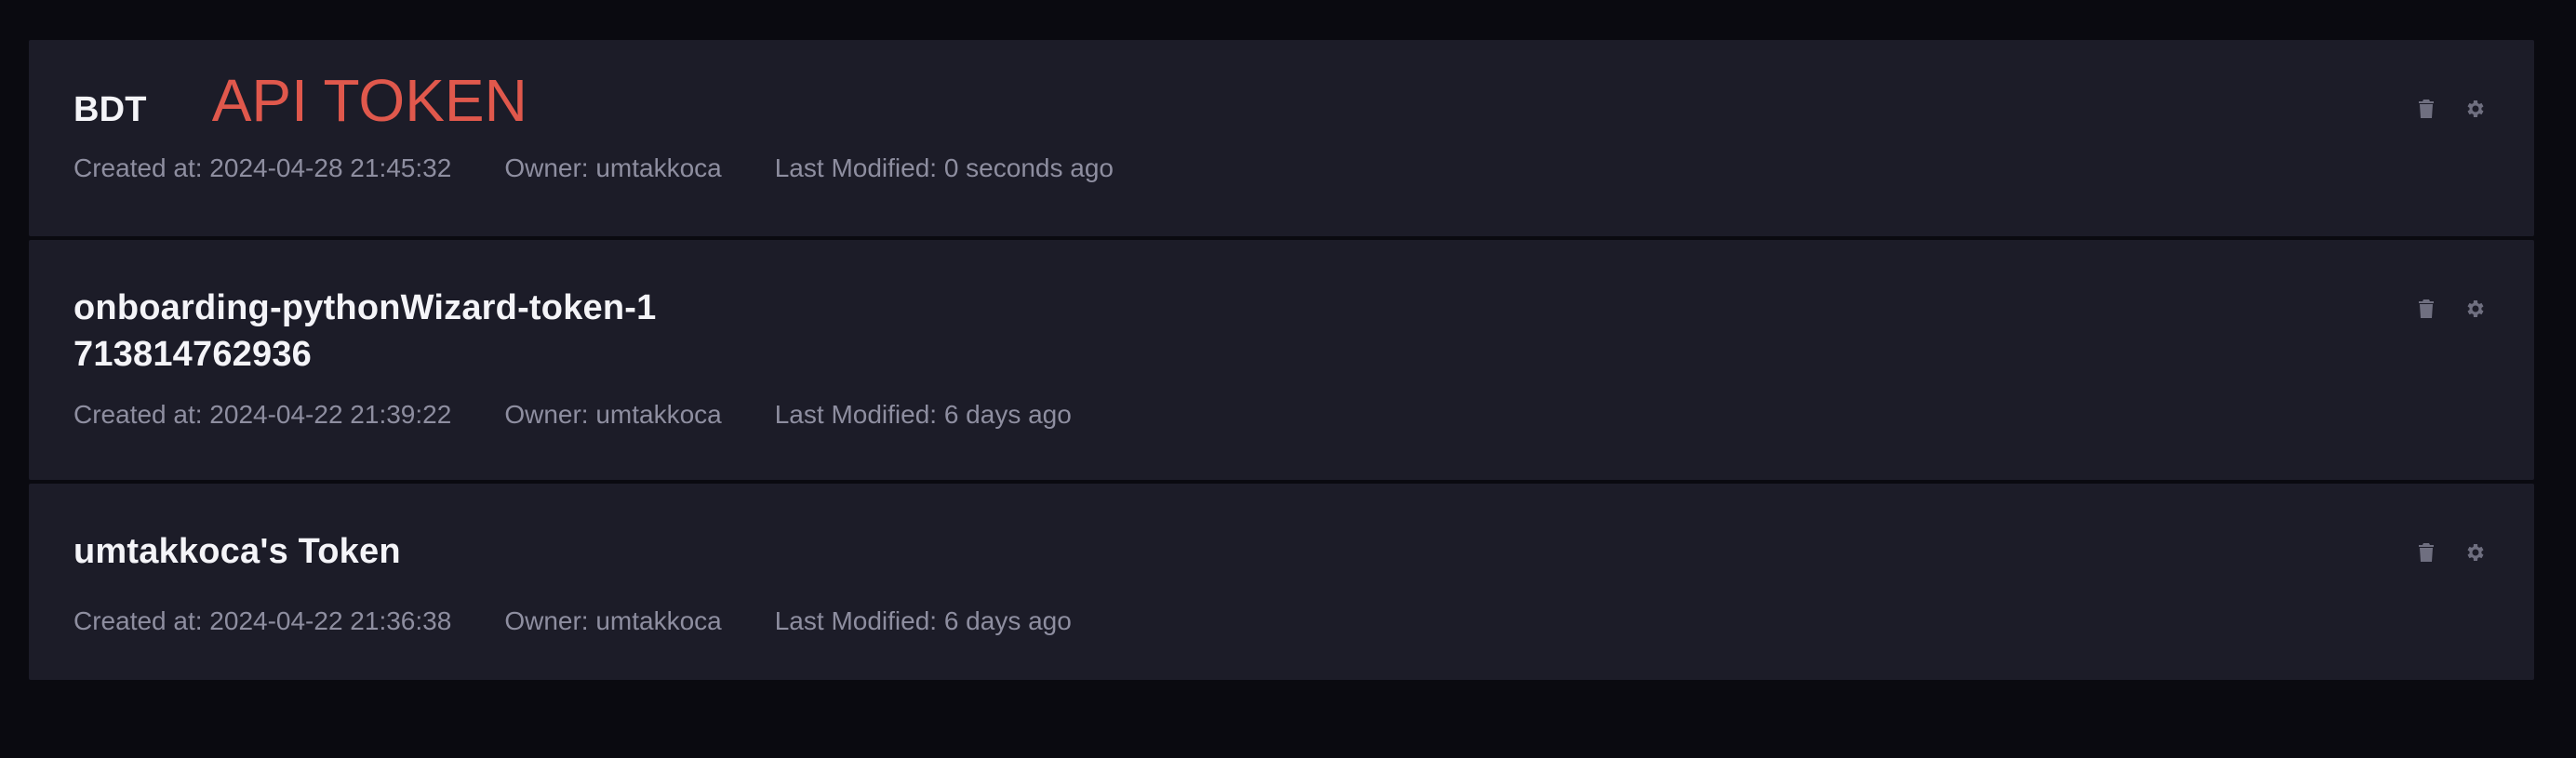  Describe the element at coordinates (262, 167) in the screenshot. I see `created-at: Created at: 2024-04-28 21:45:32` at that location.